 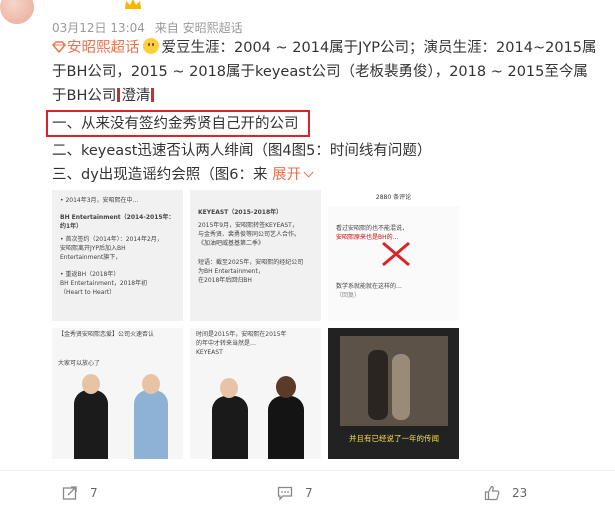 What do you see at coordinates (394, 438) in the screenshot?
I see `image-6-caption: 并且有已经说了一年的传闻` at bounding box center [394, 438].